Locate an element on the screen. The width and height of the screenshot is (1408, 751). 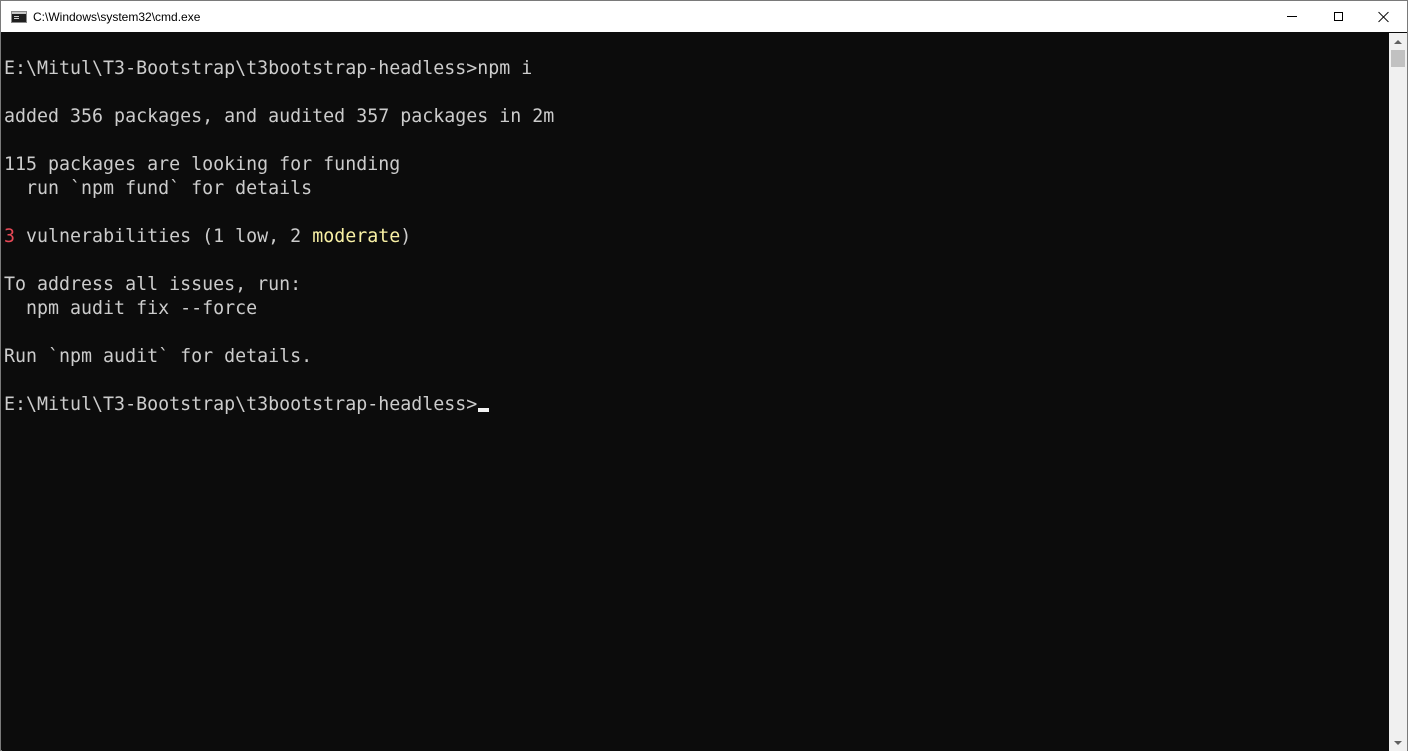
console-line: 3 vulnerabilities (1 low, 2 moderate) is located at coordinates (207, 237).